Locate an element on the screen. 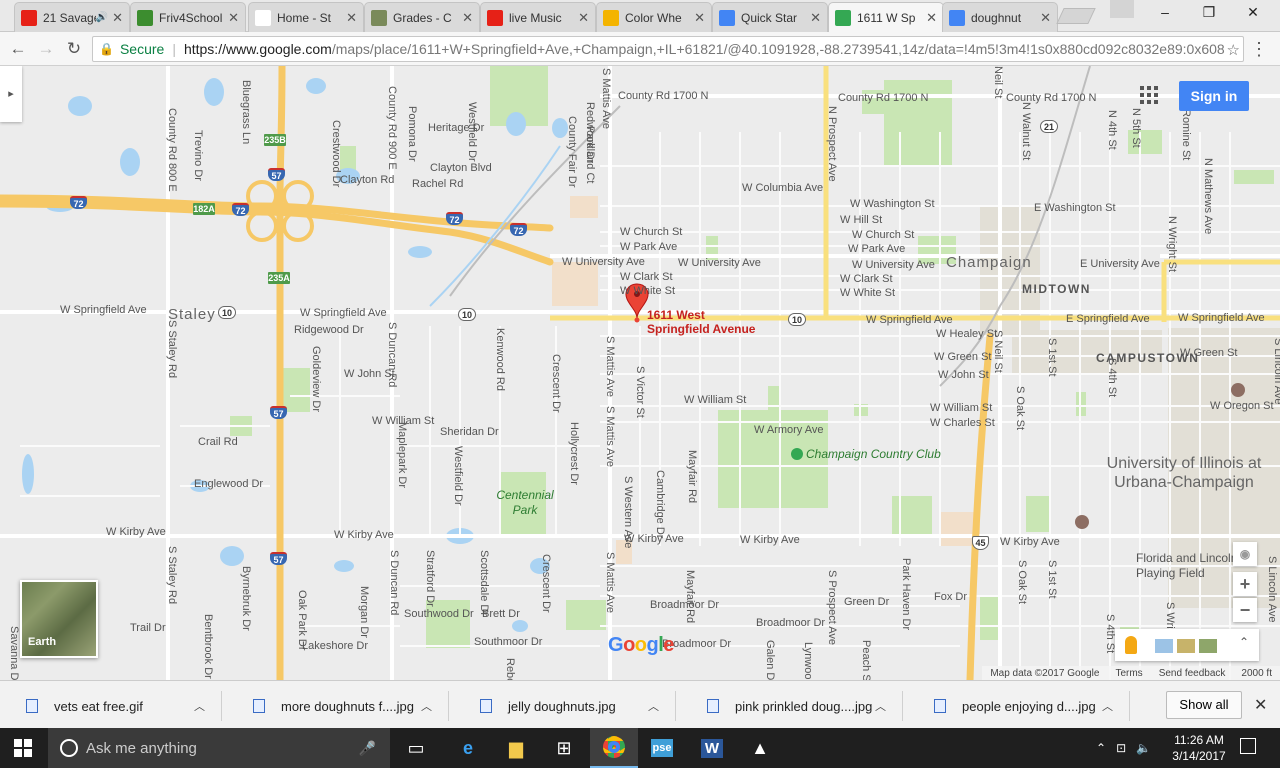  forward-button: → is located at coordinates (46, 49).